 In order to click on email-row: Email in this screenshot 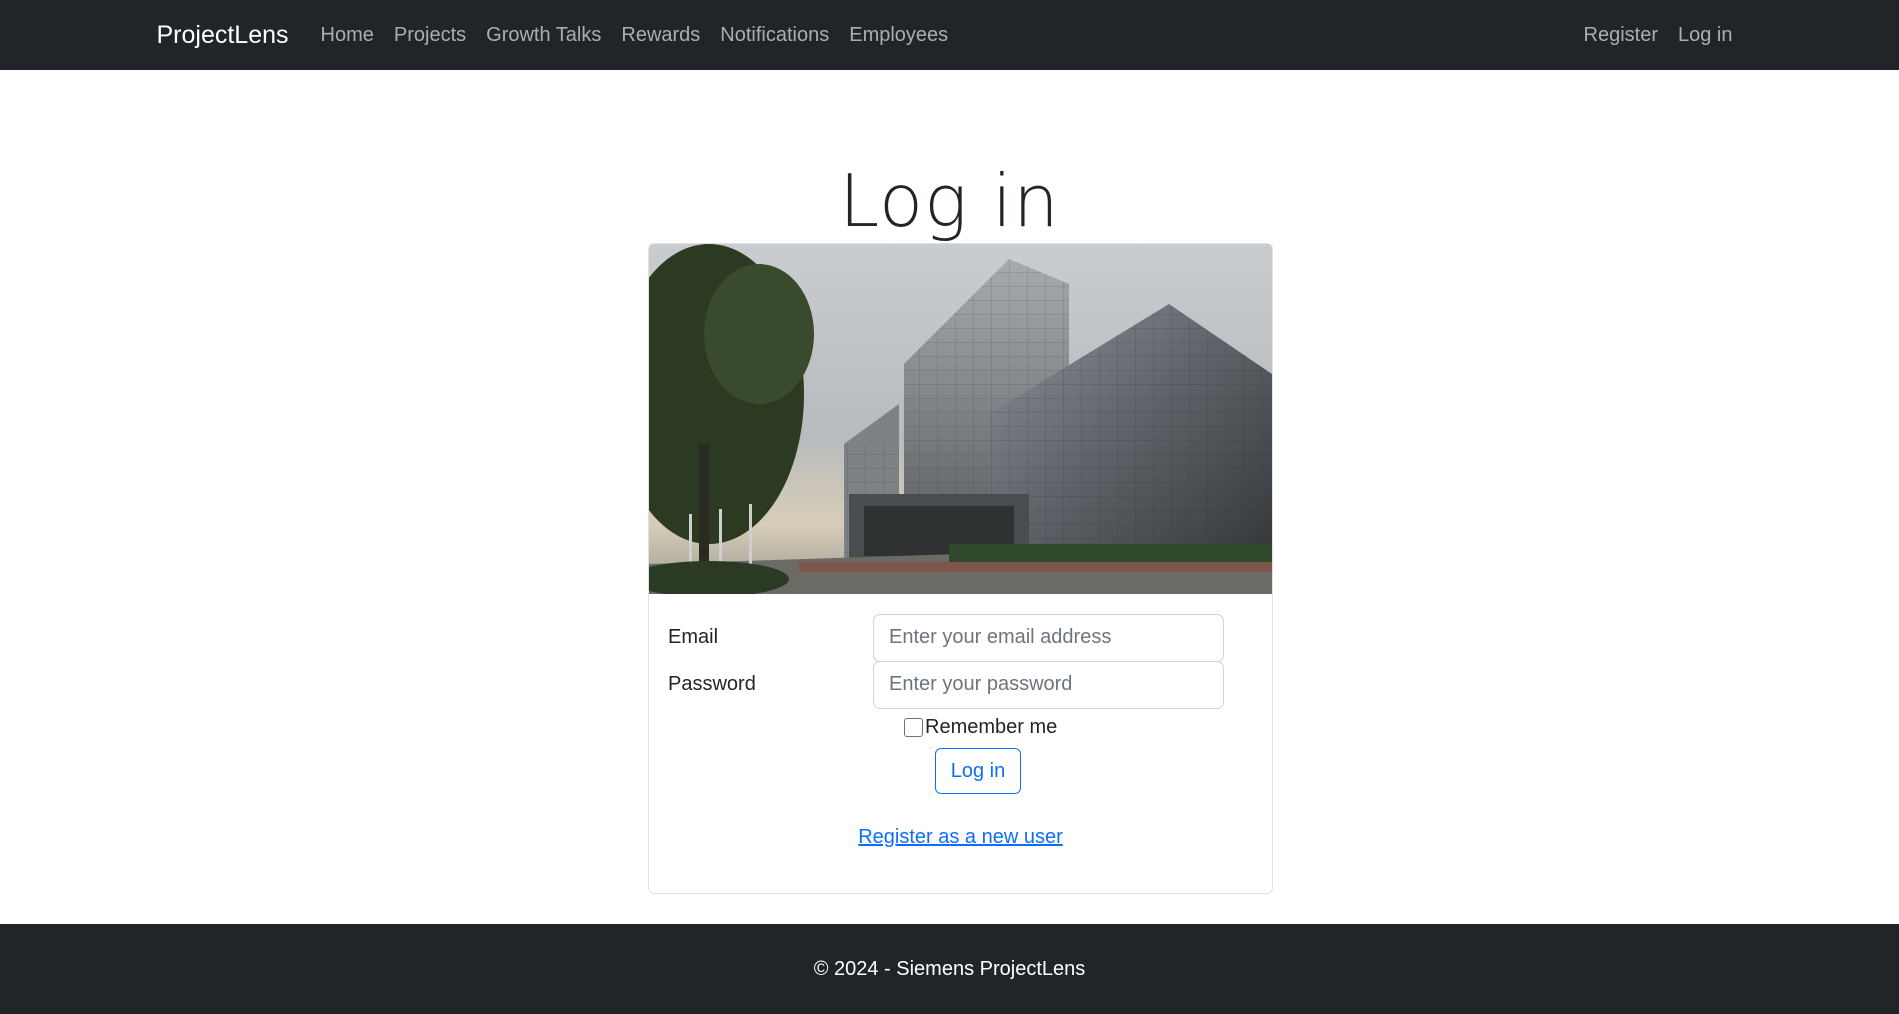, I will do `click(960, 637)`.